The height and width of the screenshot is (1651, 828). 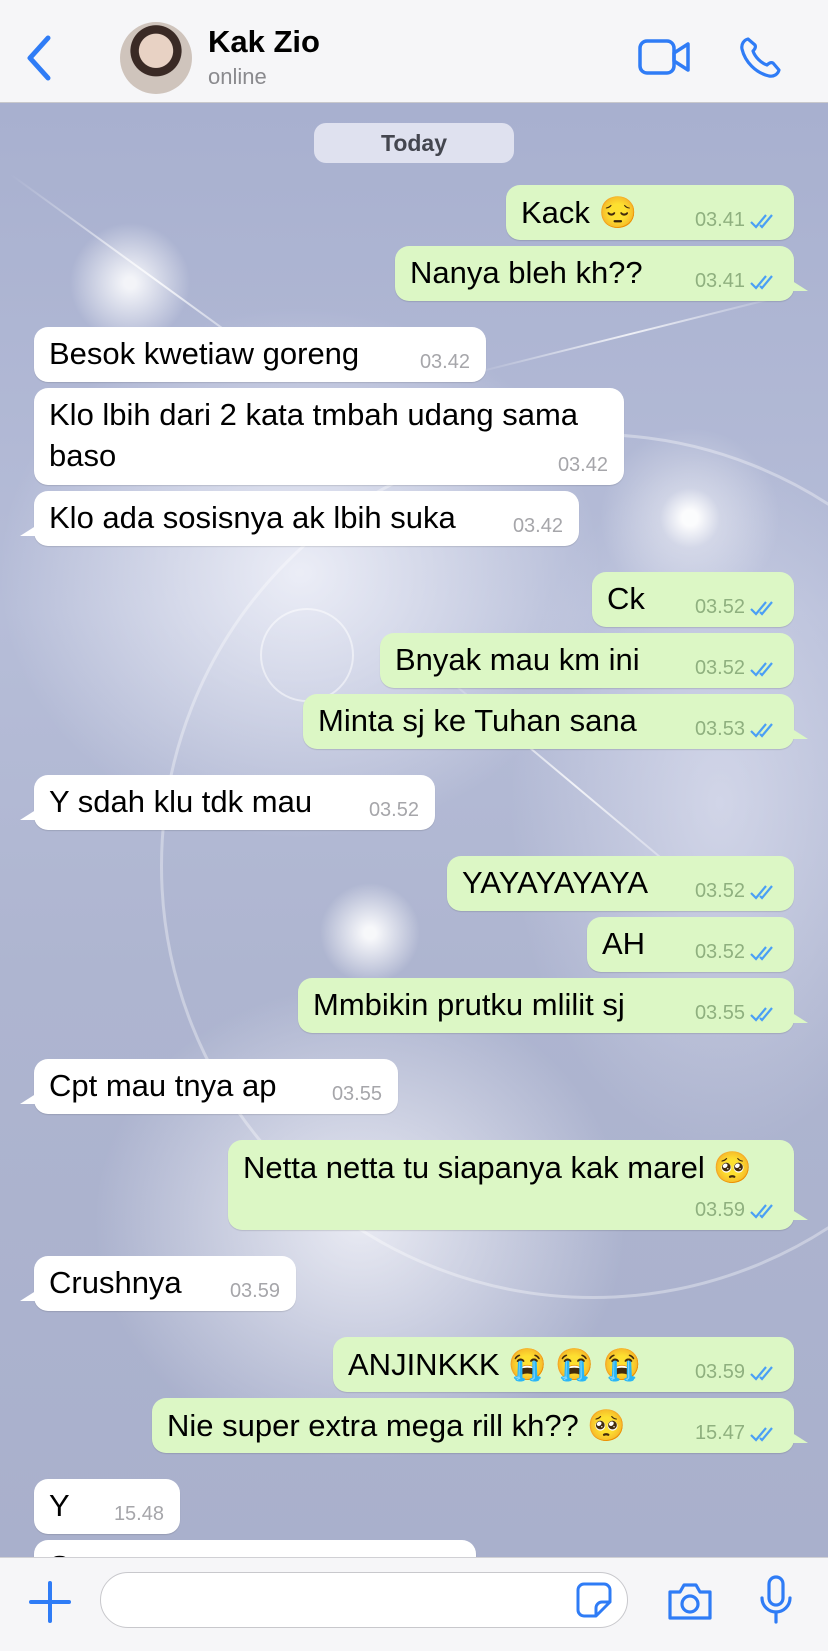 I want to click on message-text: baso, so click(x=83, y=455).